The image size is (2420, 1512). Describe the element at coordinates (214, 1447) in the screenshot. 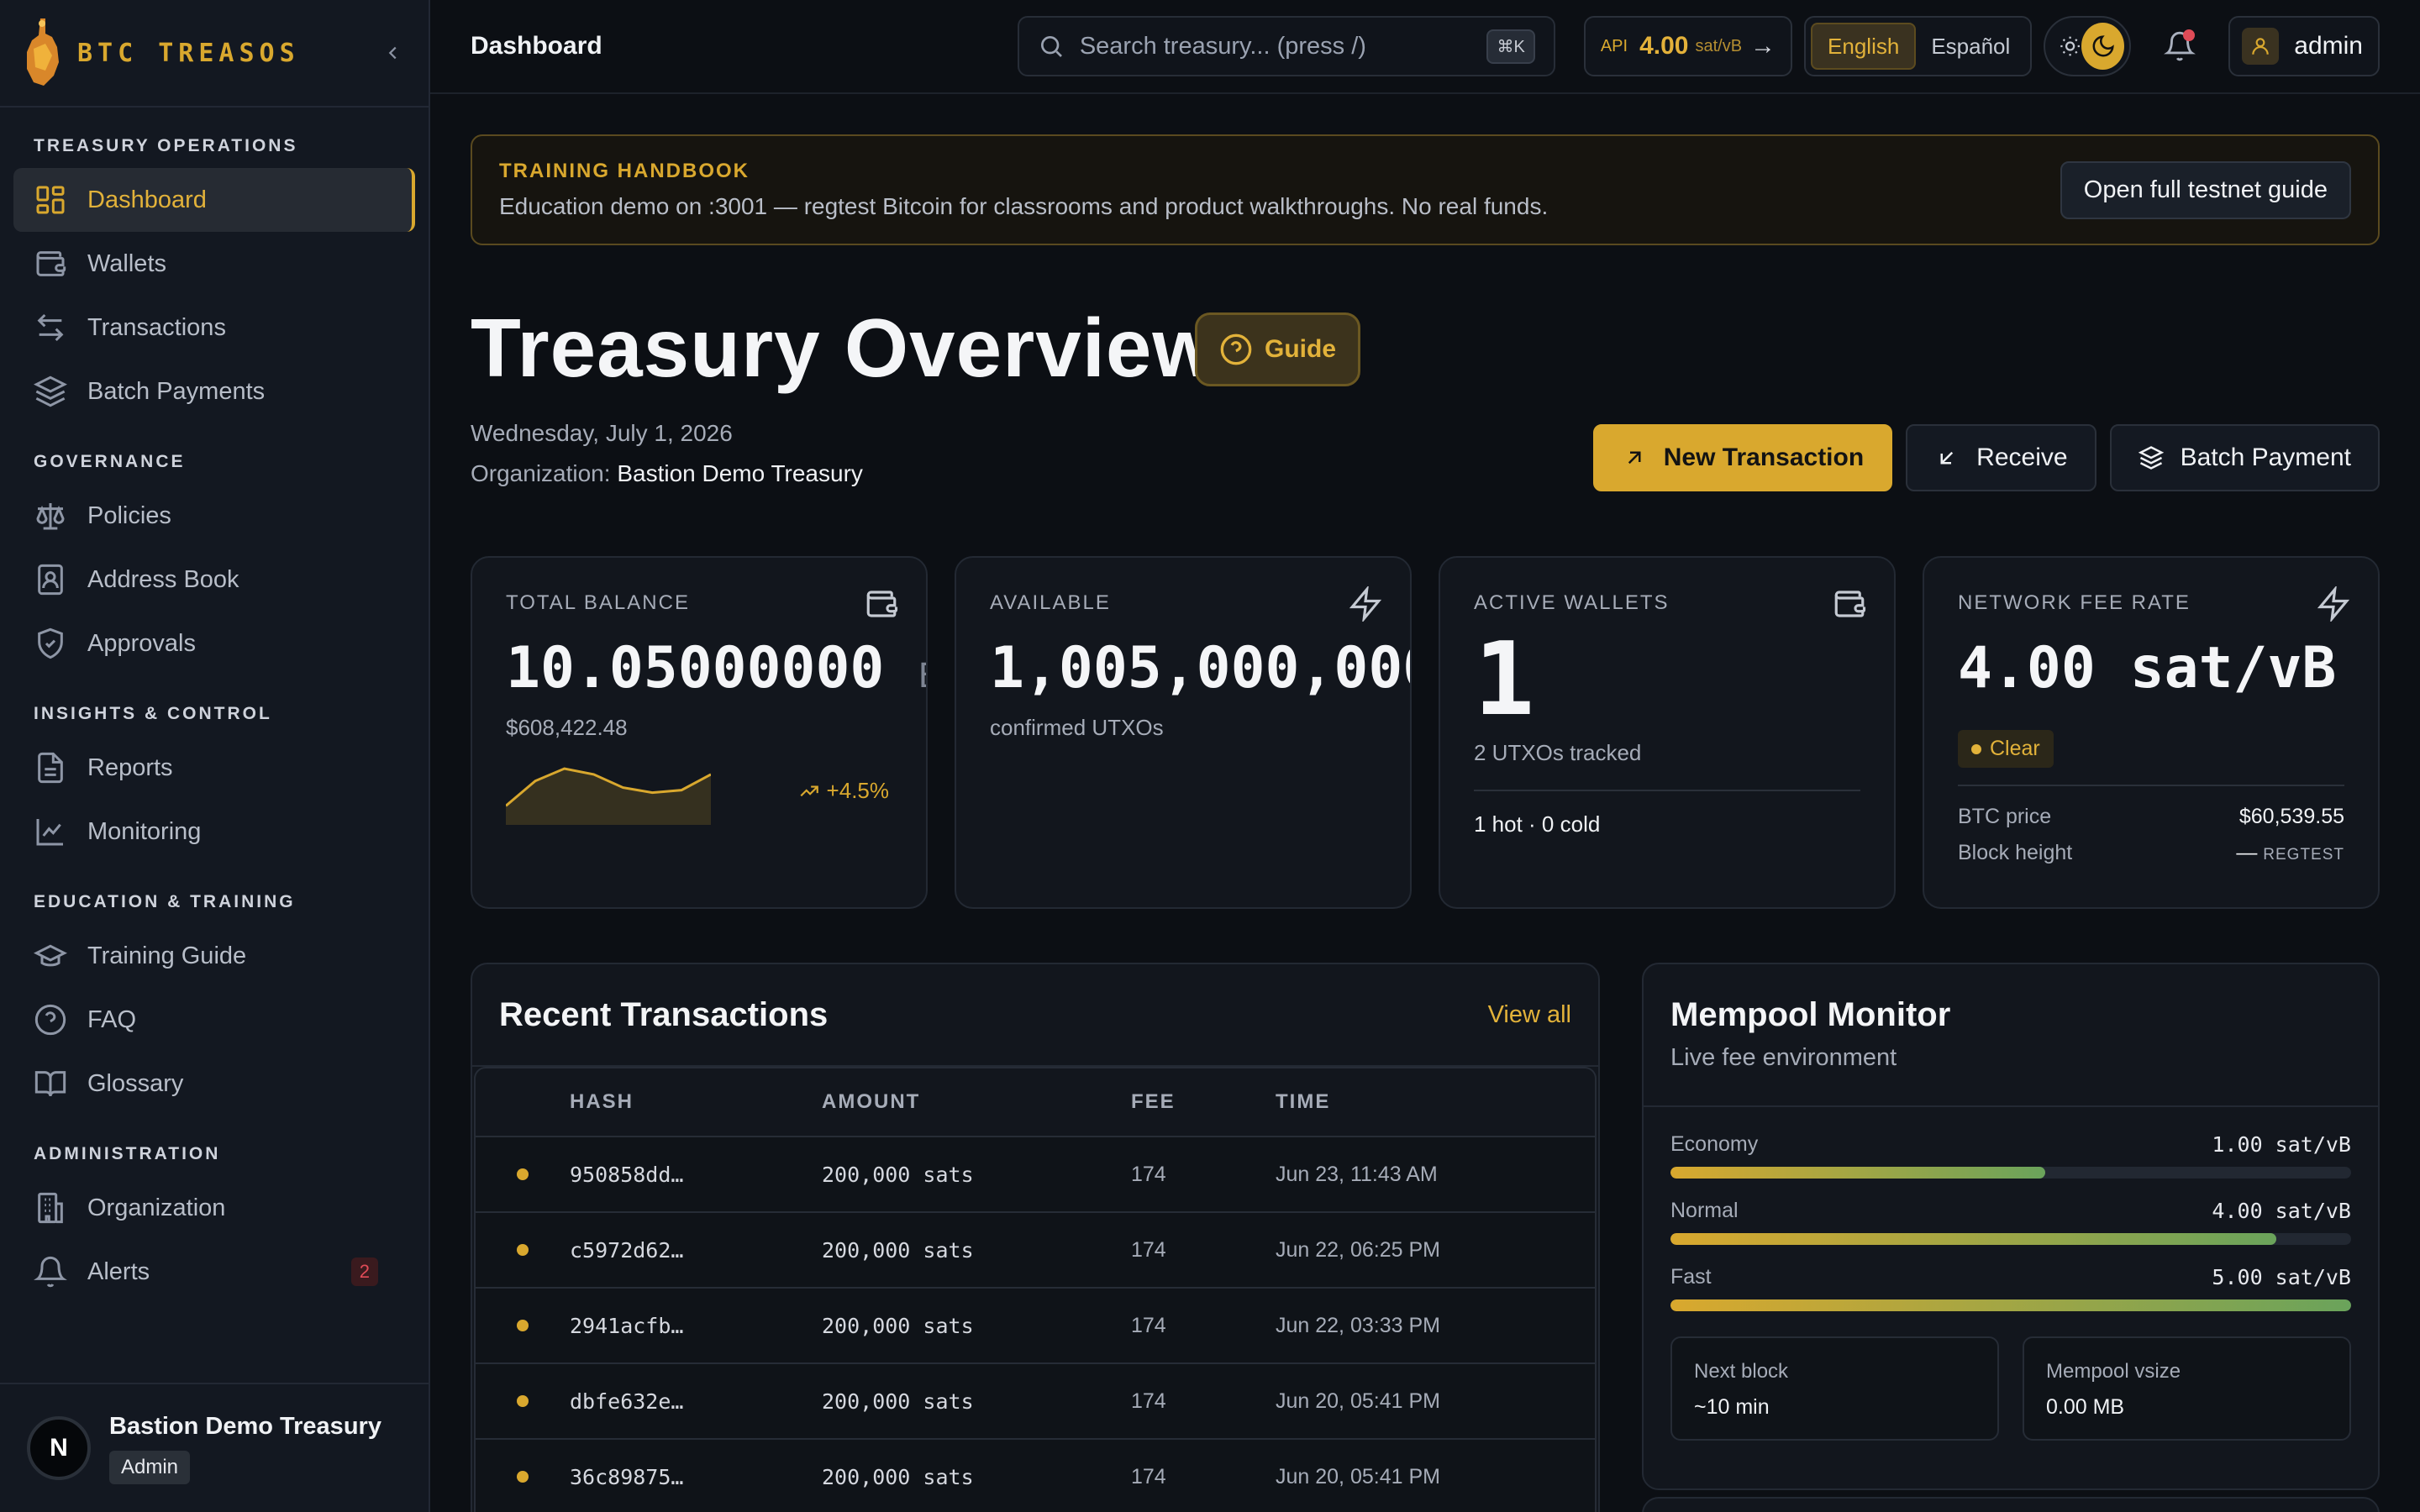

I see `organization-switcher: N Bastion Demo Treasury Admin` at that location.